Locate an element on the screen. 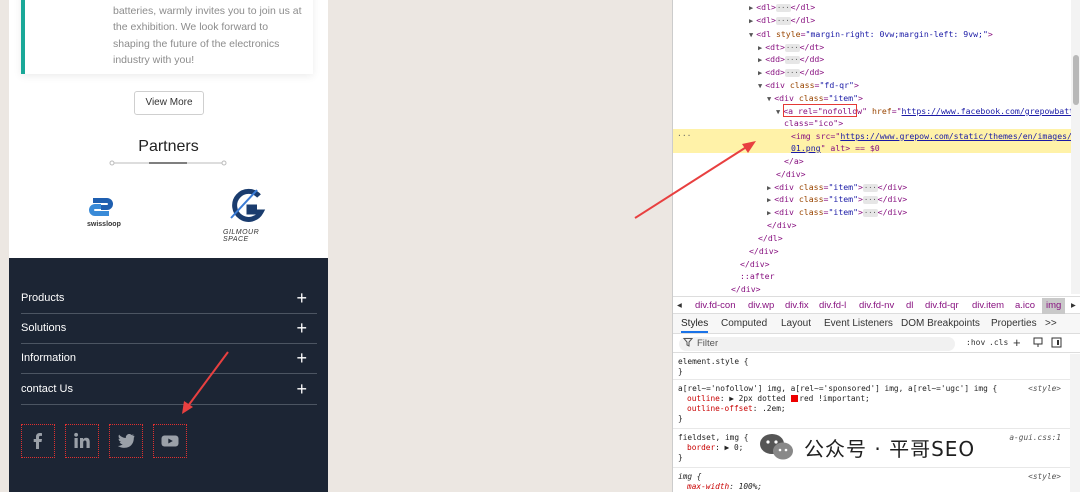 The width and height of the screenshot is (1080, 492). styles-toolbar: Filter :hov .cls + is located at coordinates (876, 344).